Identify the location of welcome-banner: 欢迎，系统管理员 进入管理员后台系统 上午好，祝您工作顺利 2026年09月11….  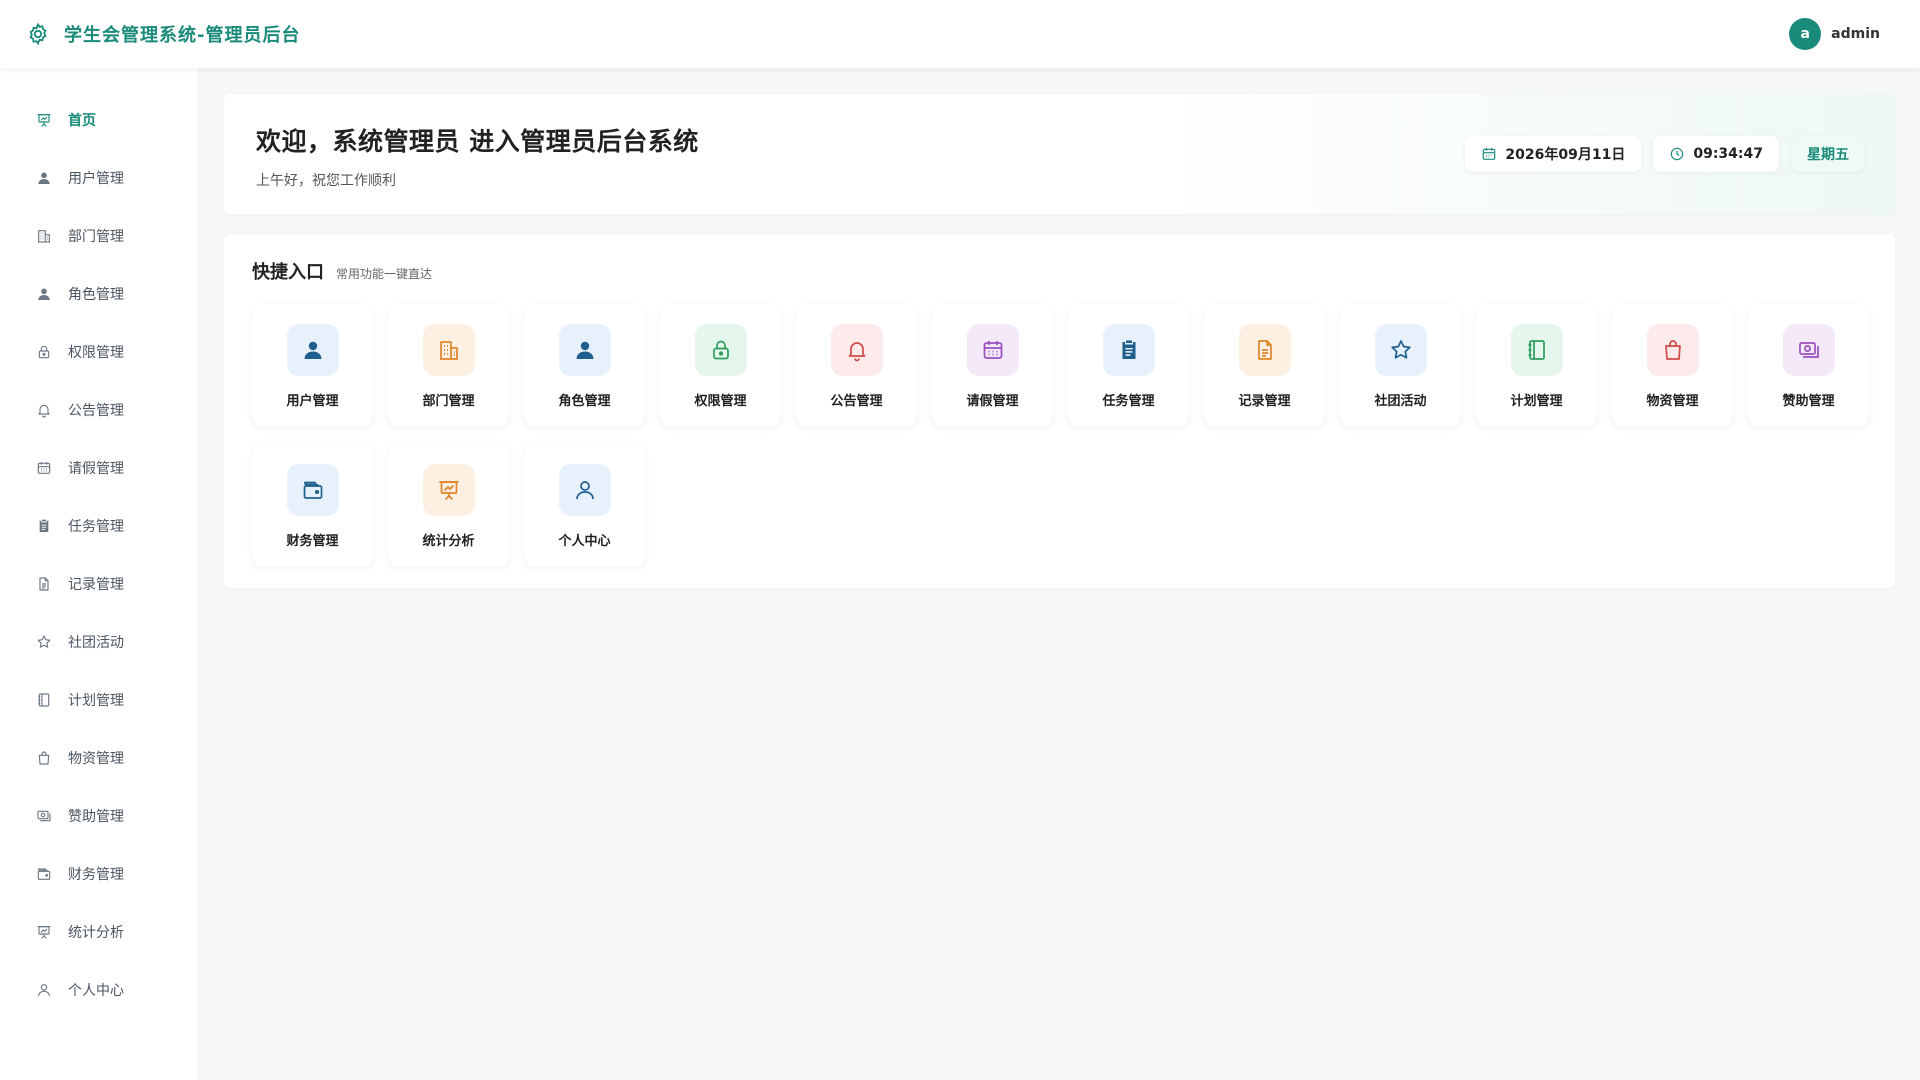
(1059, 154).